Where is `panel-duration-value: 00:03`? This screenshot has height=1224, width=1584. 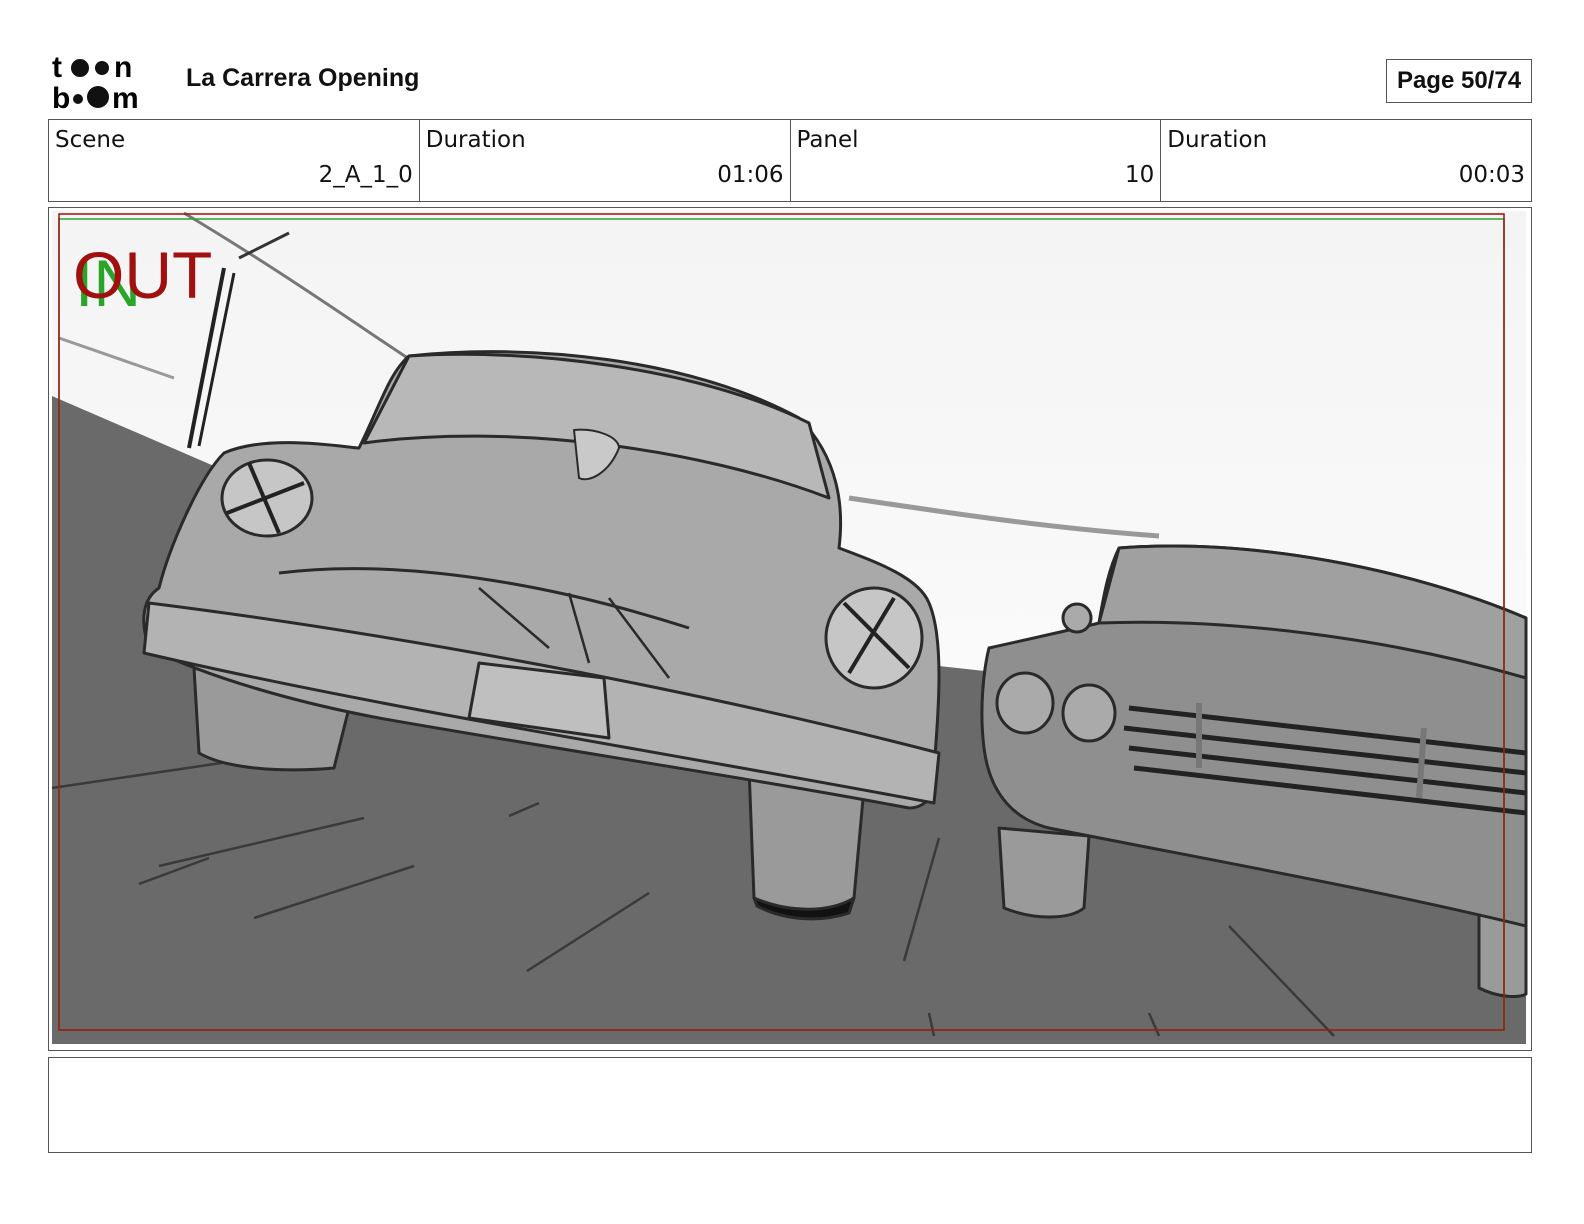 panel-duration-value: 00:03 is located at coordinates (1491, 175).